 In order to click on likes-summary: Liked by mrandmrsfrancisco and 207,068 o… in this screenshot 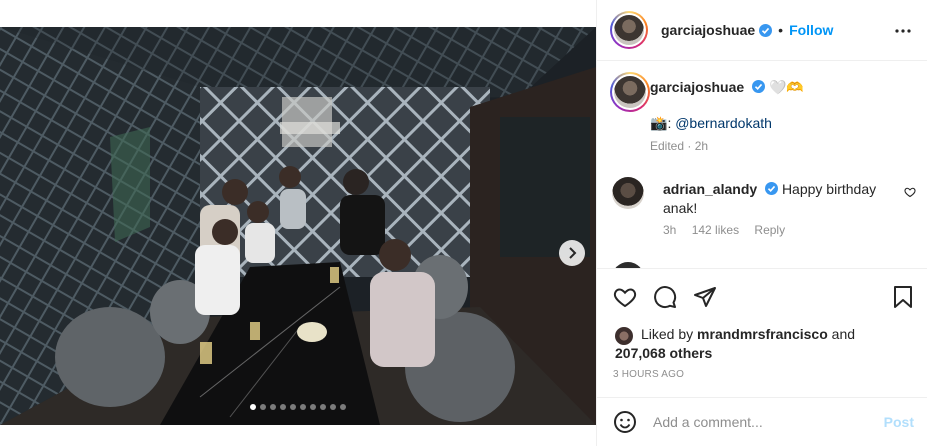, I will do `click(735, 344)`.